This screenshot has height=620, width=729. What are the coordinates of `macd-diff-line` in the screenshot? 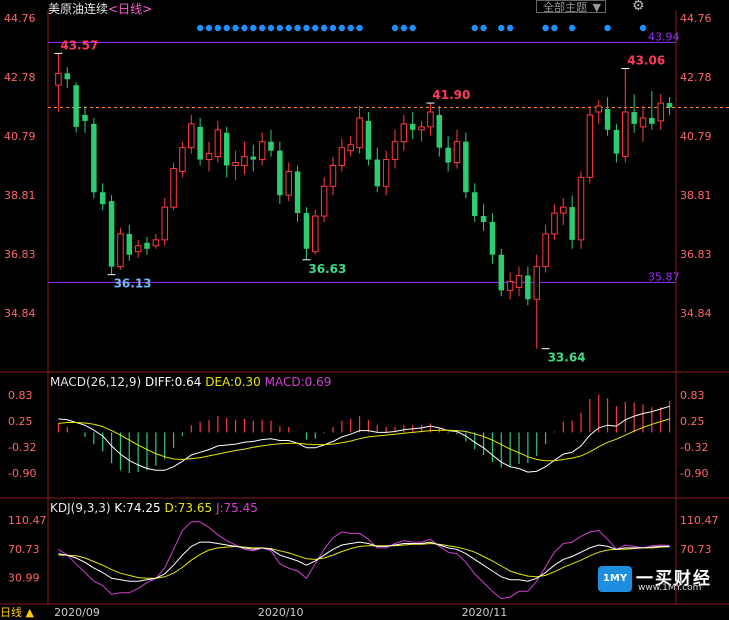 It's located at (364, 439).